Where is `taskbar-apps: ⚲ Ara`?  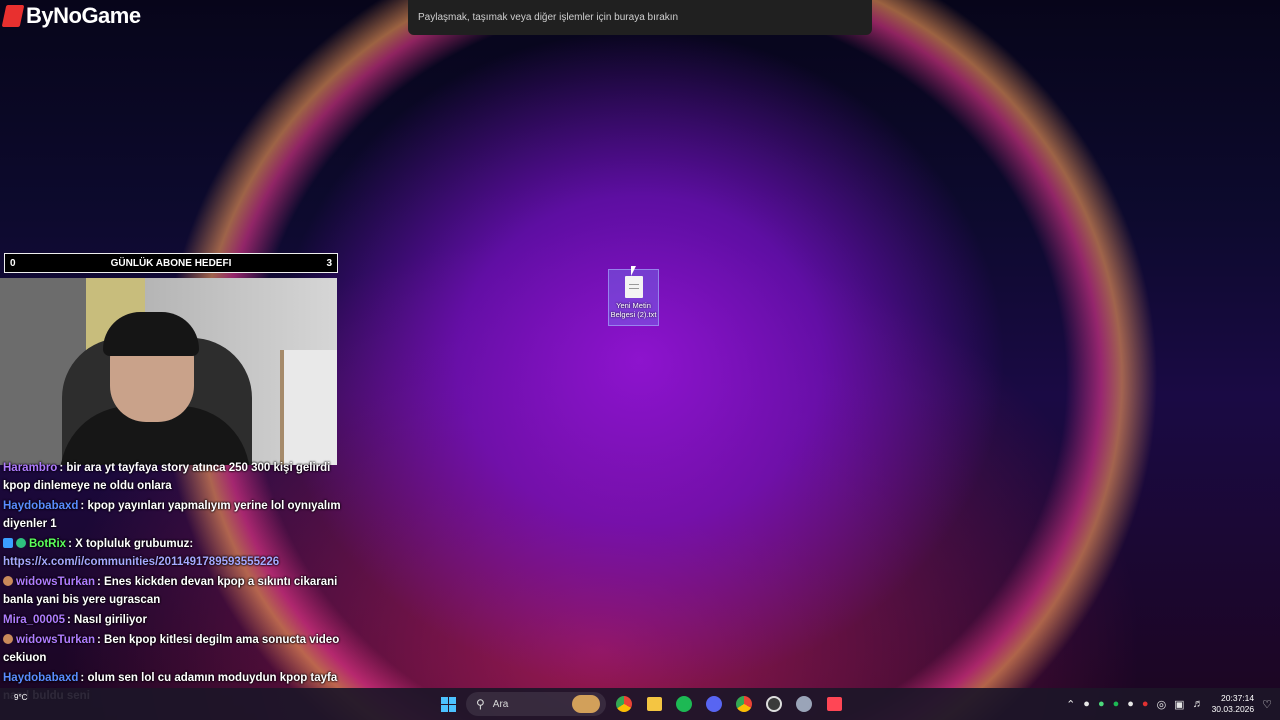
taskbar-apps: ⚲ Ara is located at coordinates (641, 704).